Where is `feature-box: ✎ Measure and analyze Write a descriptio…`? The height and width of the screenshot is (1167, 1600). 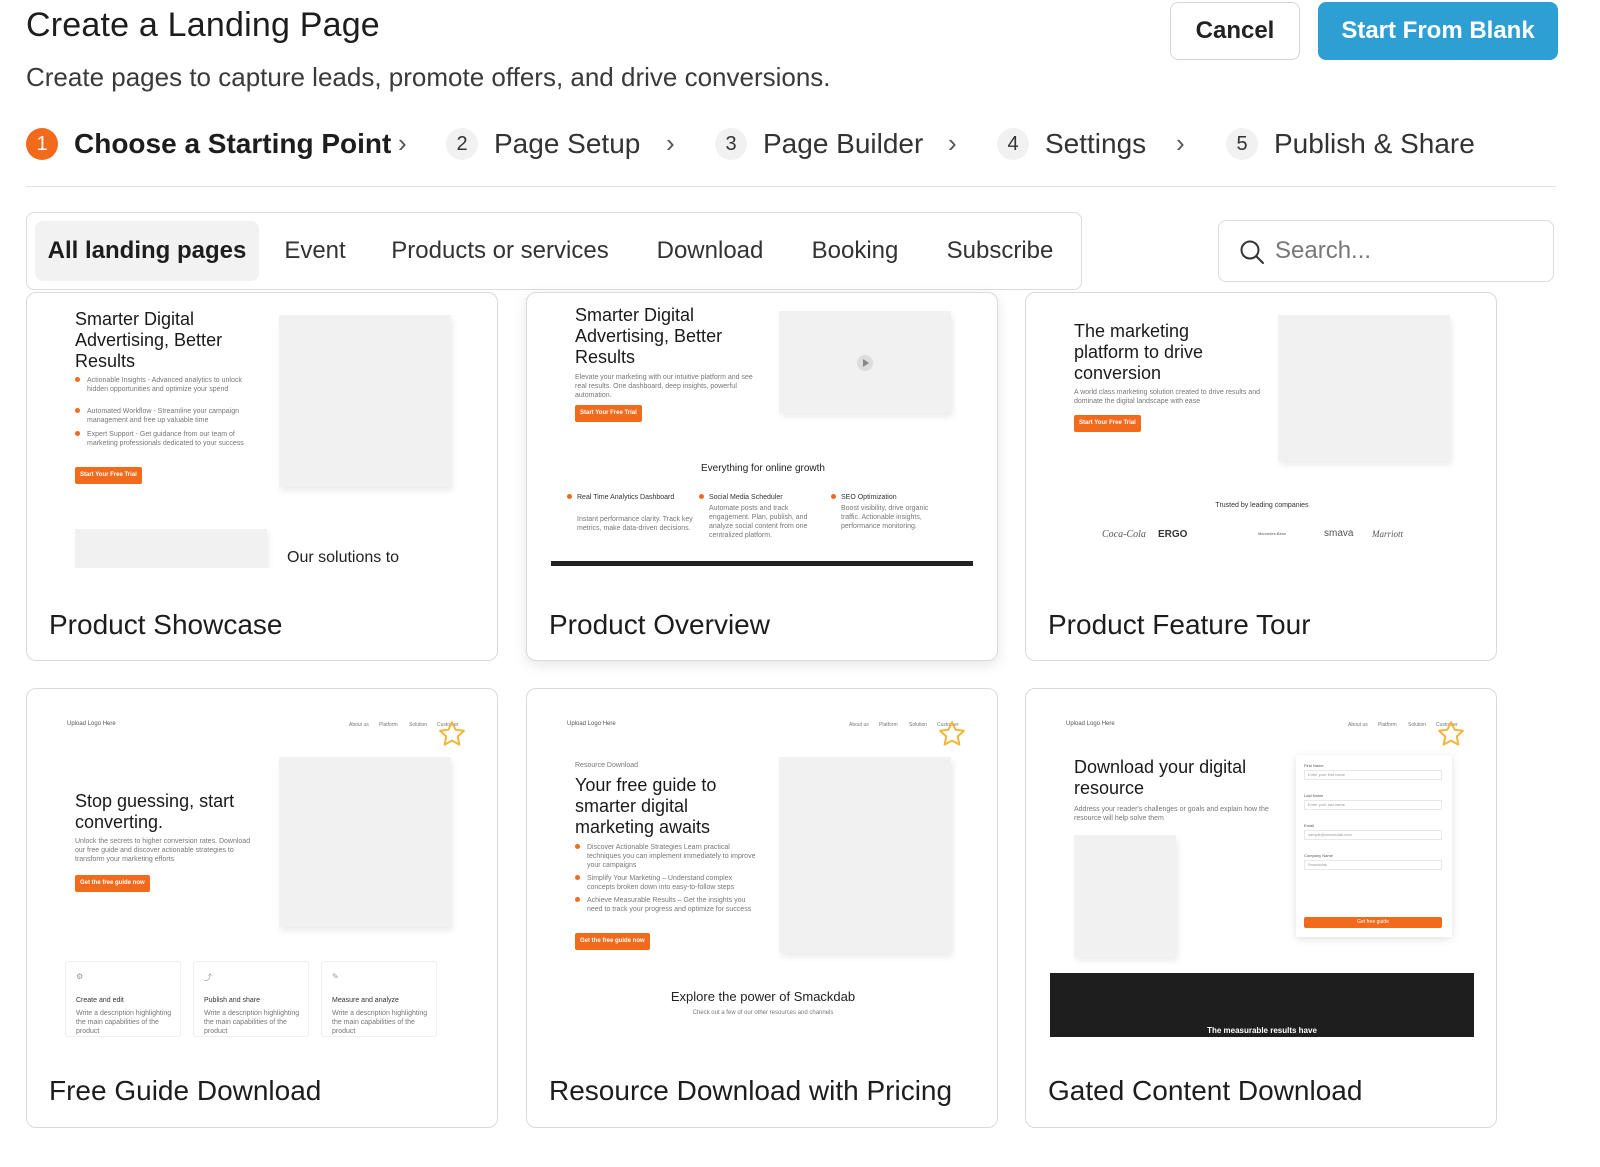
feature-box: ✎ Measure and analyze Write a descriptio… is located at coordinates (379, 999).